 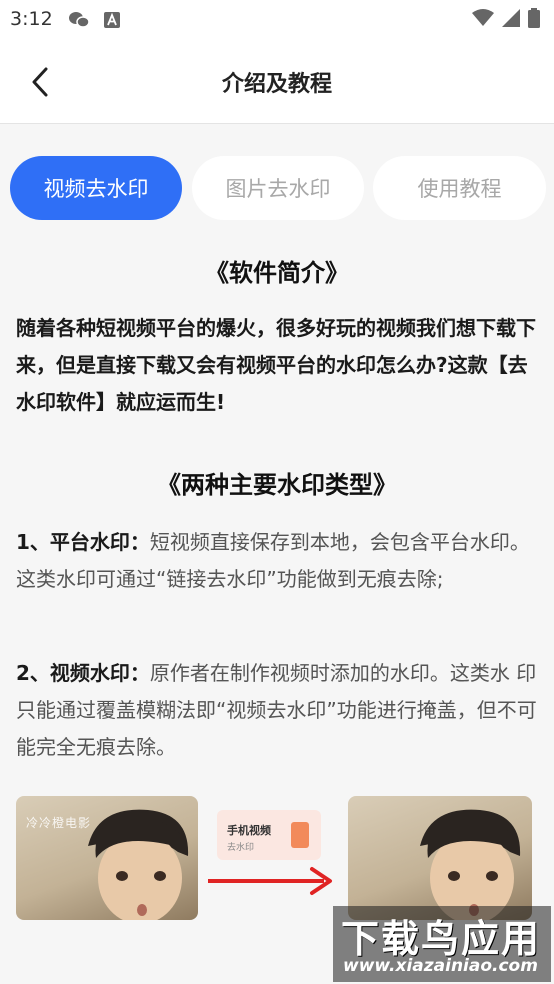 I want to click on before-image: 冷冷橙电影, so click(x=107, y=858).